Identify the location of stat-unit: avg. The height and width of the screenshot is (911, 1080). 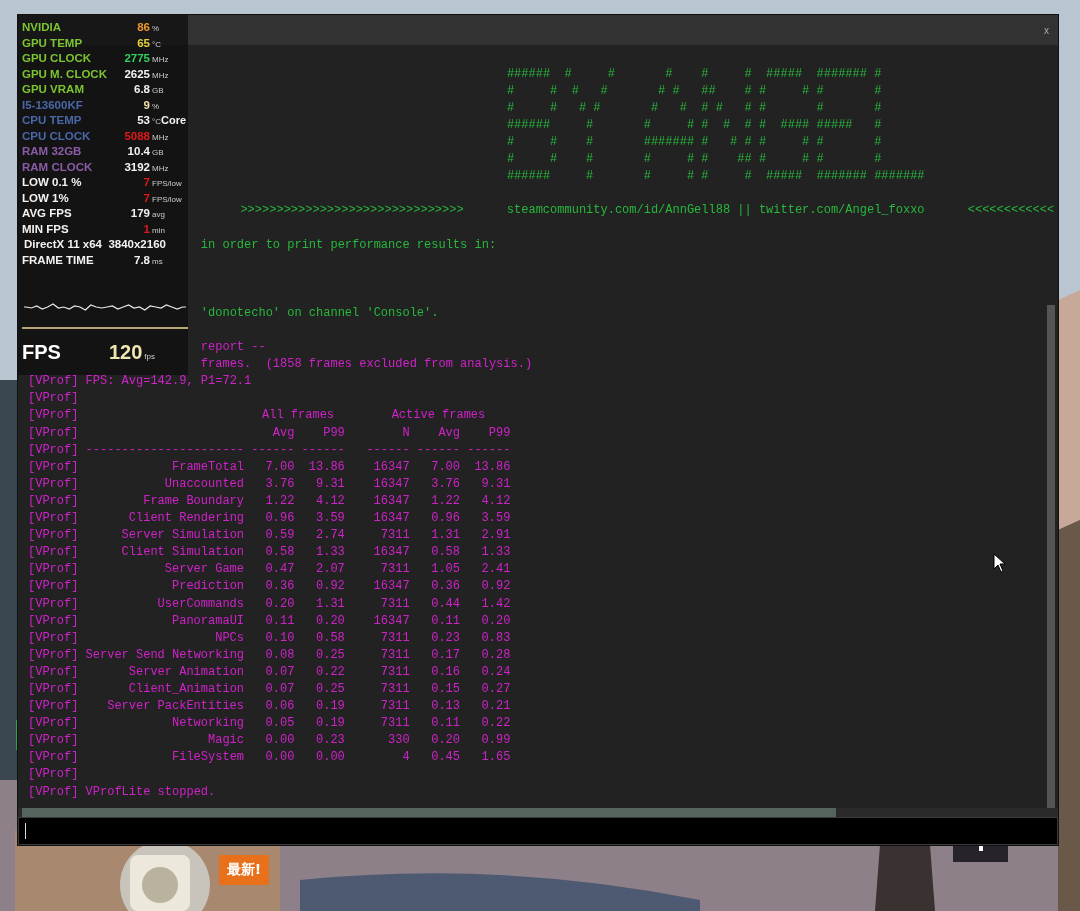
(158, 215).